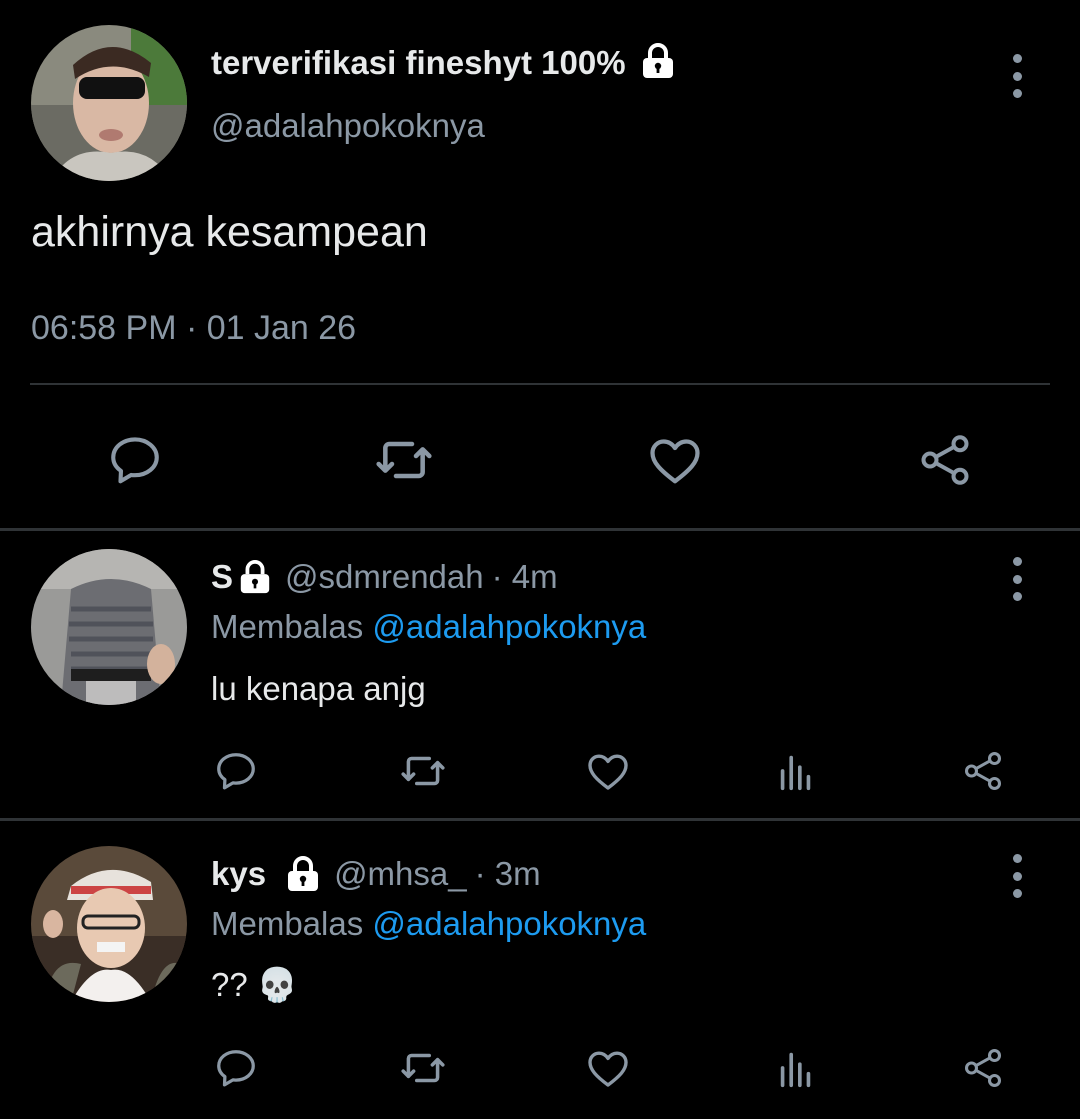 This screenshot has height=1119, width=1080. Describe the element at coordinates (418, 62) in the screenshot. I see `display-name-text: terverifikasi fineshyt 100%` at that location.